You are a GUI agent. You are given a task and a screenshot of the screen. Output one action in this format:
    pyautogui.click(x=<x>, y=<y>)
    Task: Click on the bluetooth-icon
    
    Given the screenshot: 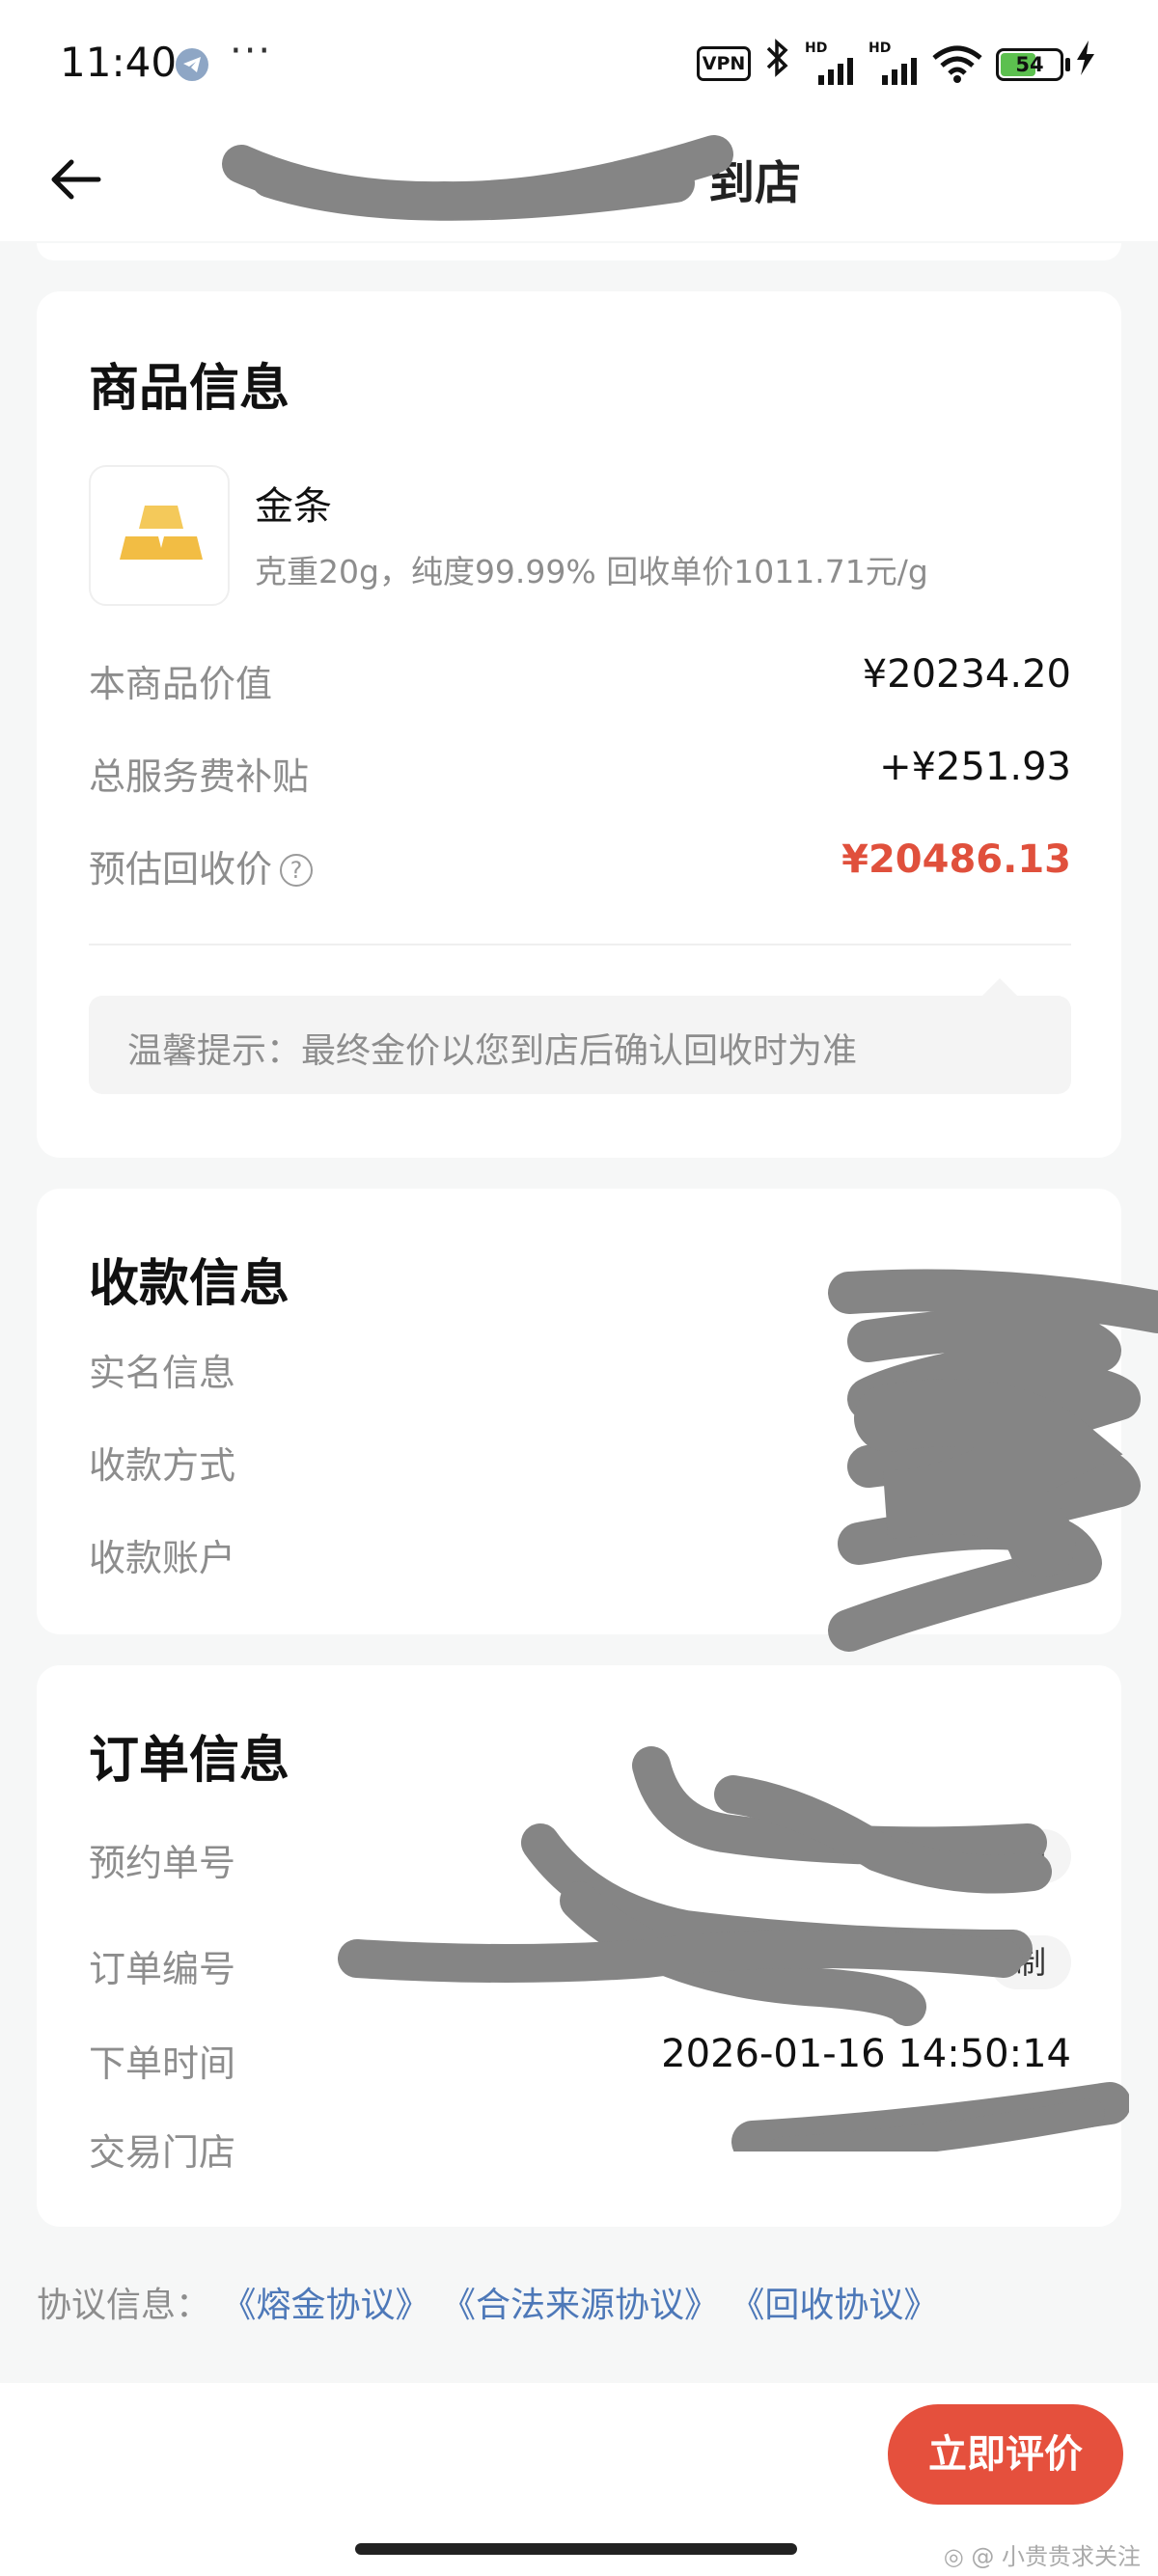 What is the action you would take?
    pyautogui.click(x=776, y=63)
    